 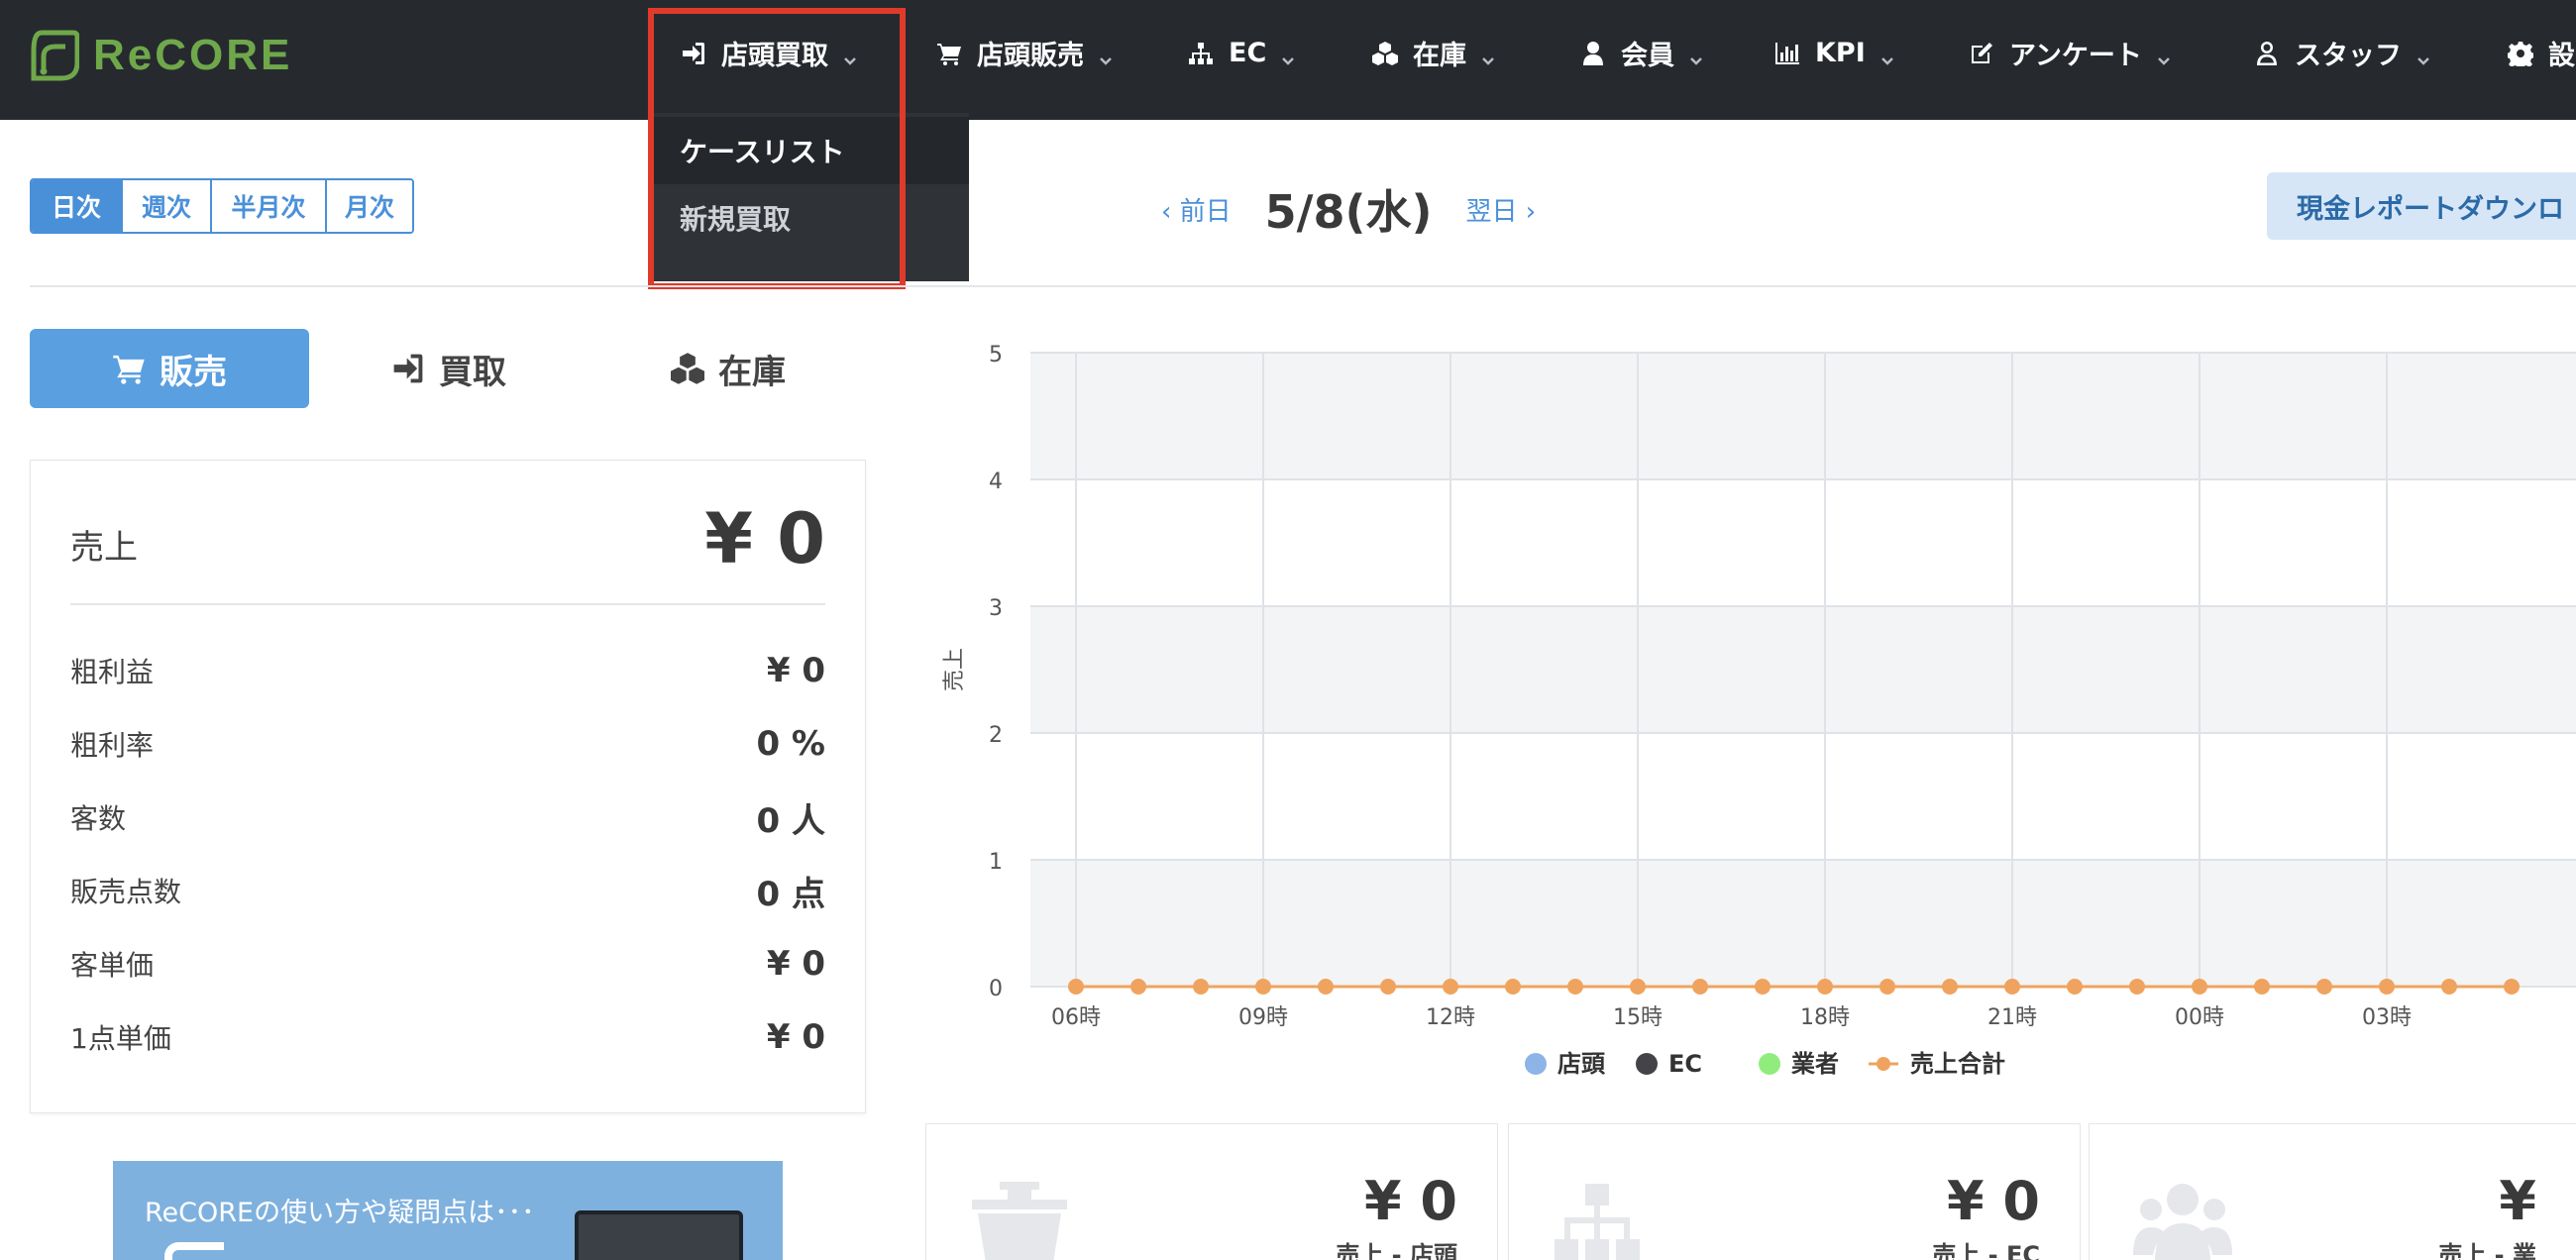 I want to click on tab-half-monthly: 半月次, so click(x=267, y=206).